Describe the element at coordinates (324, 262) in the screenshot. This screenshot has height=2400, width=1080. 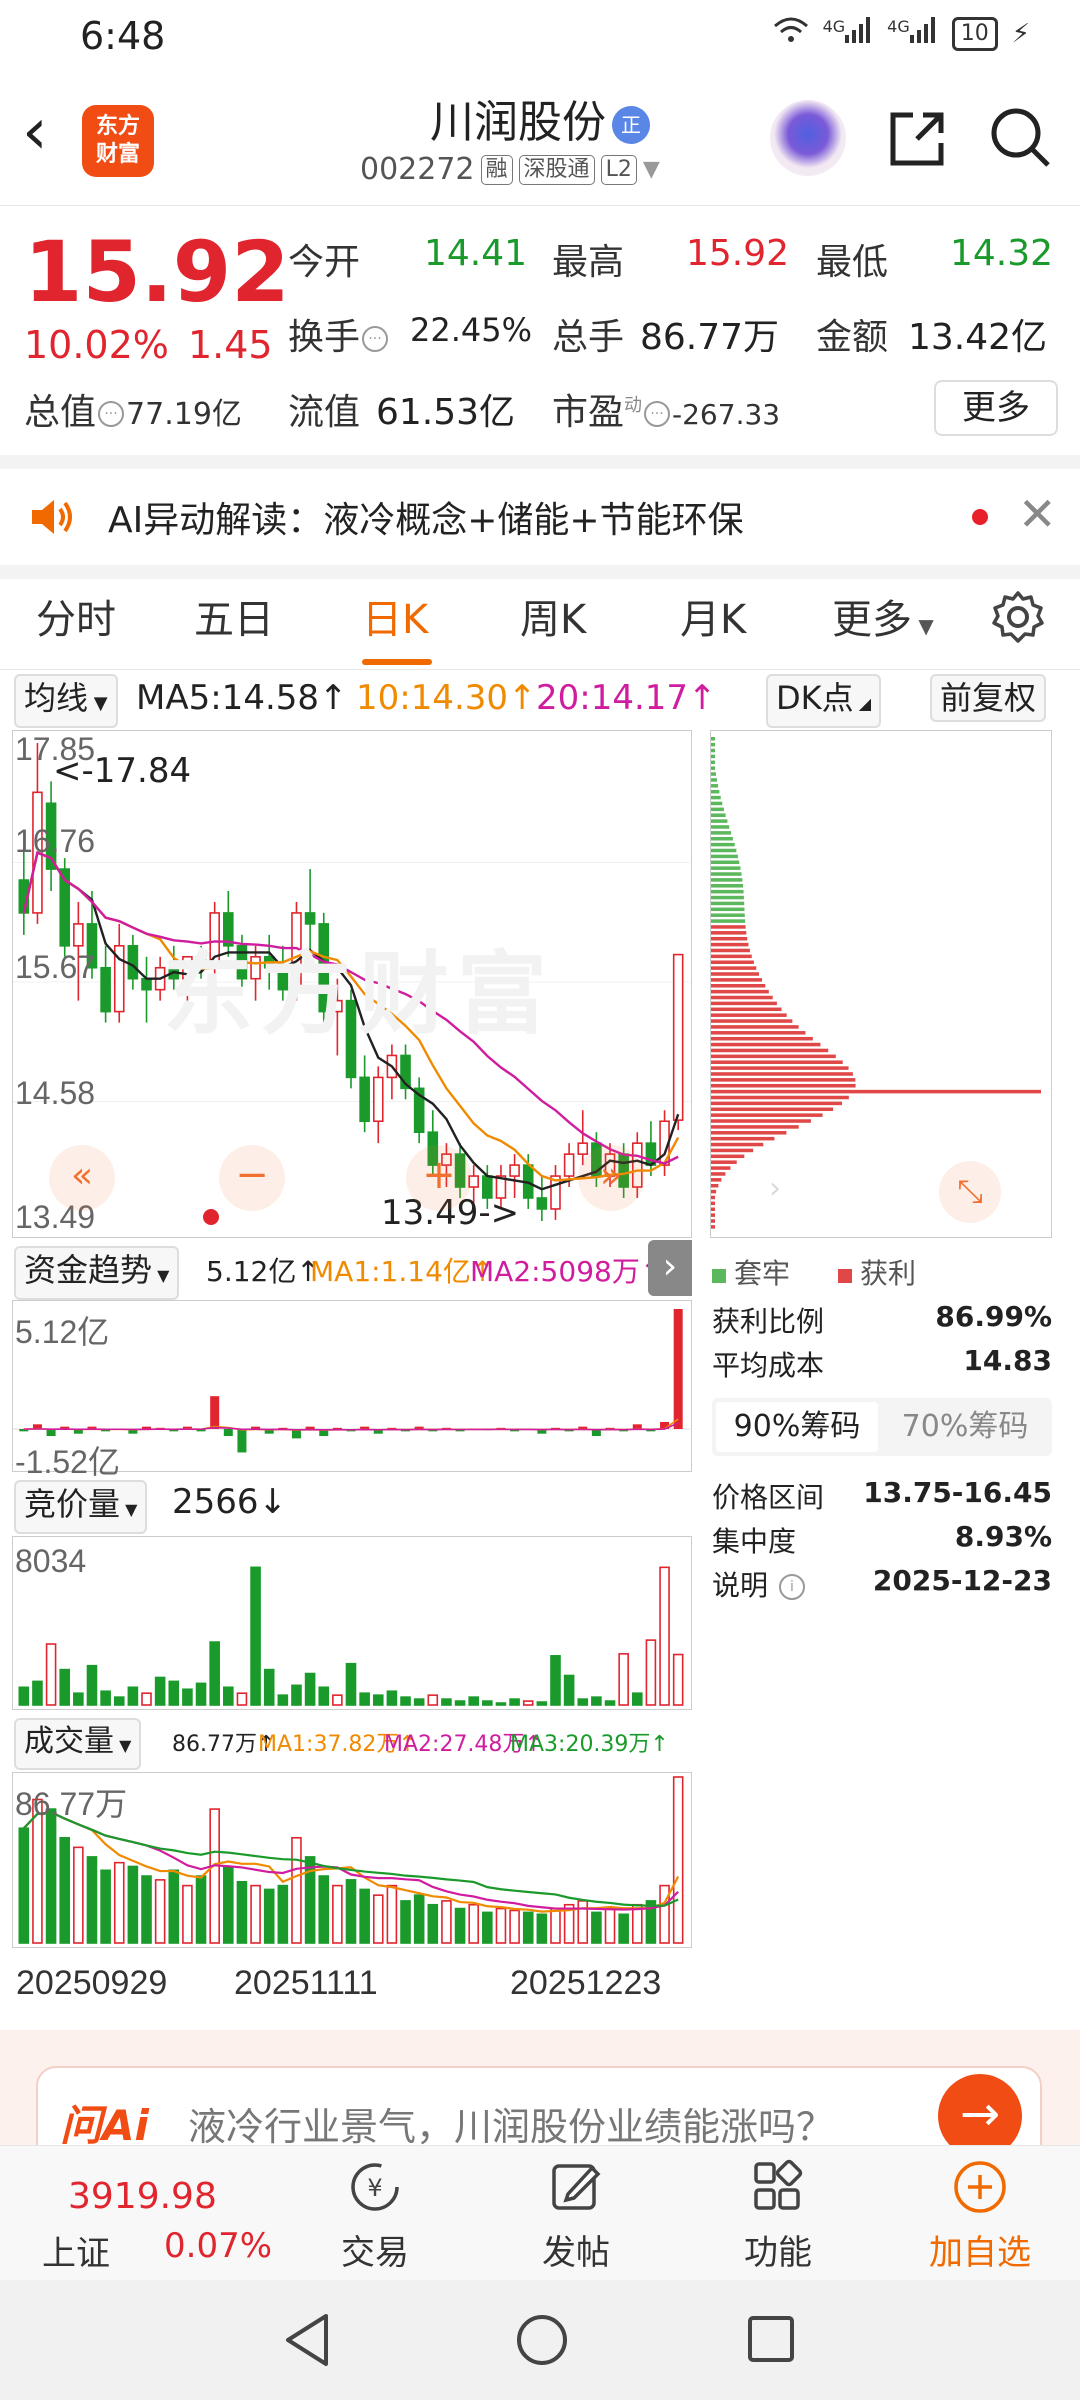
I see `open-label: 今开` at that location.